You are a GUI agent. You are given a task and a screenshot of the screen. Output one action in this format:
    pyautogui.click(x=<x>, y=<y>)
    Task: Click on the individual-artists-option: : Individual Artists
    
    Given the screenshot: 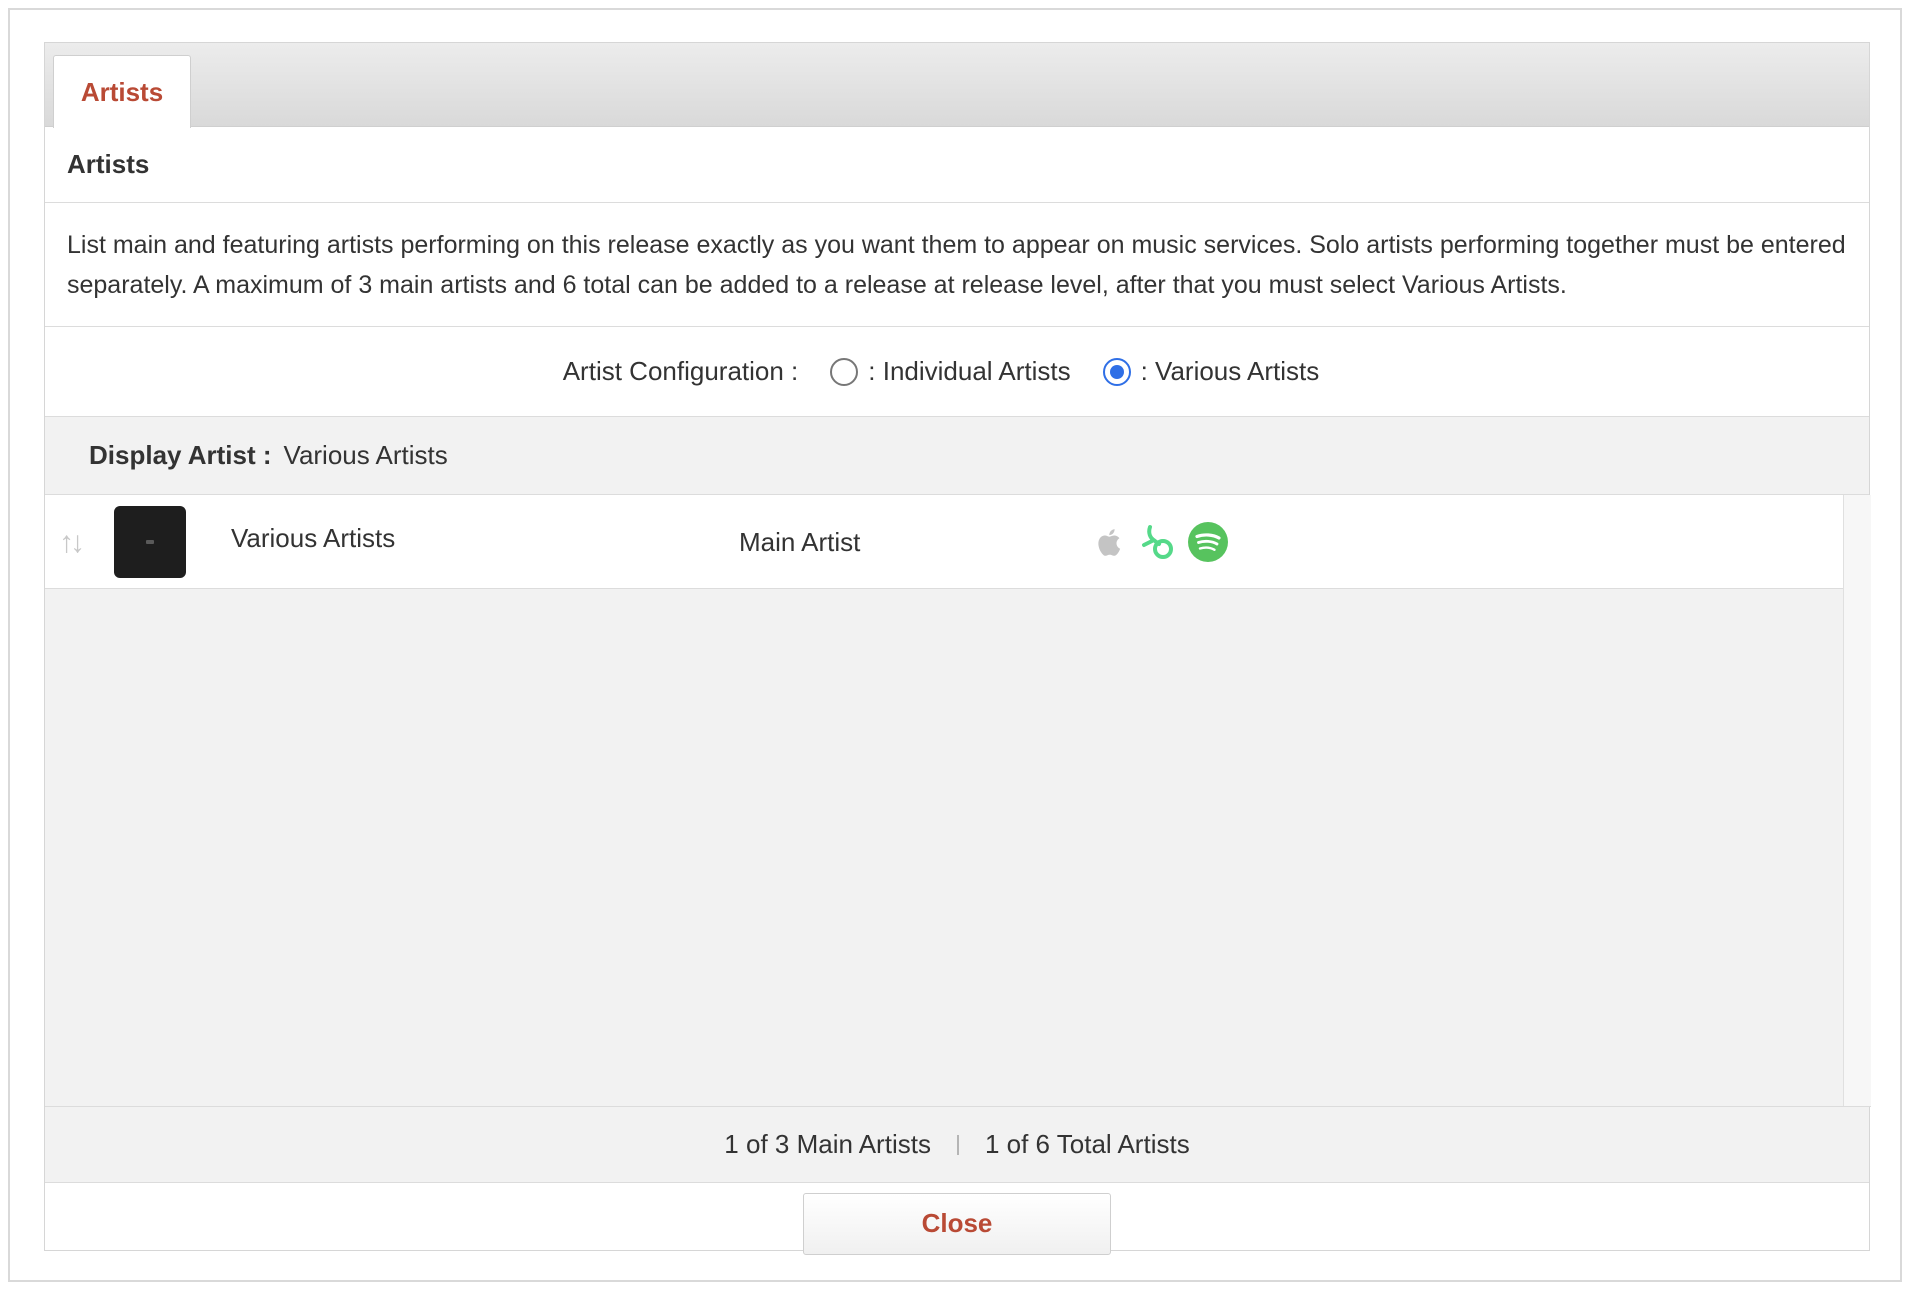 What is the action you would take?
    pyautogui.click(x=950, y=371)
    